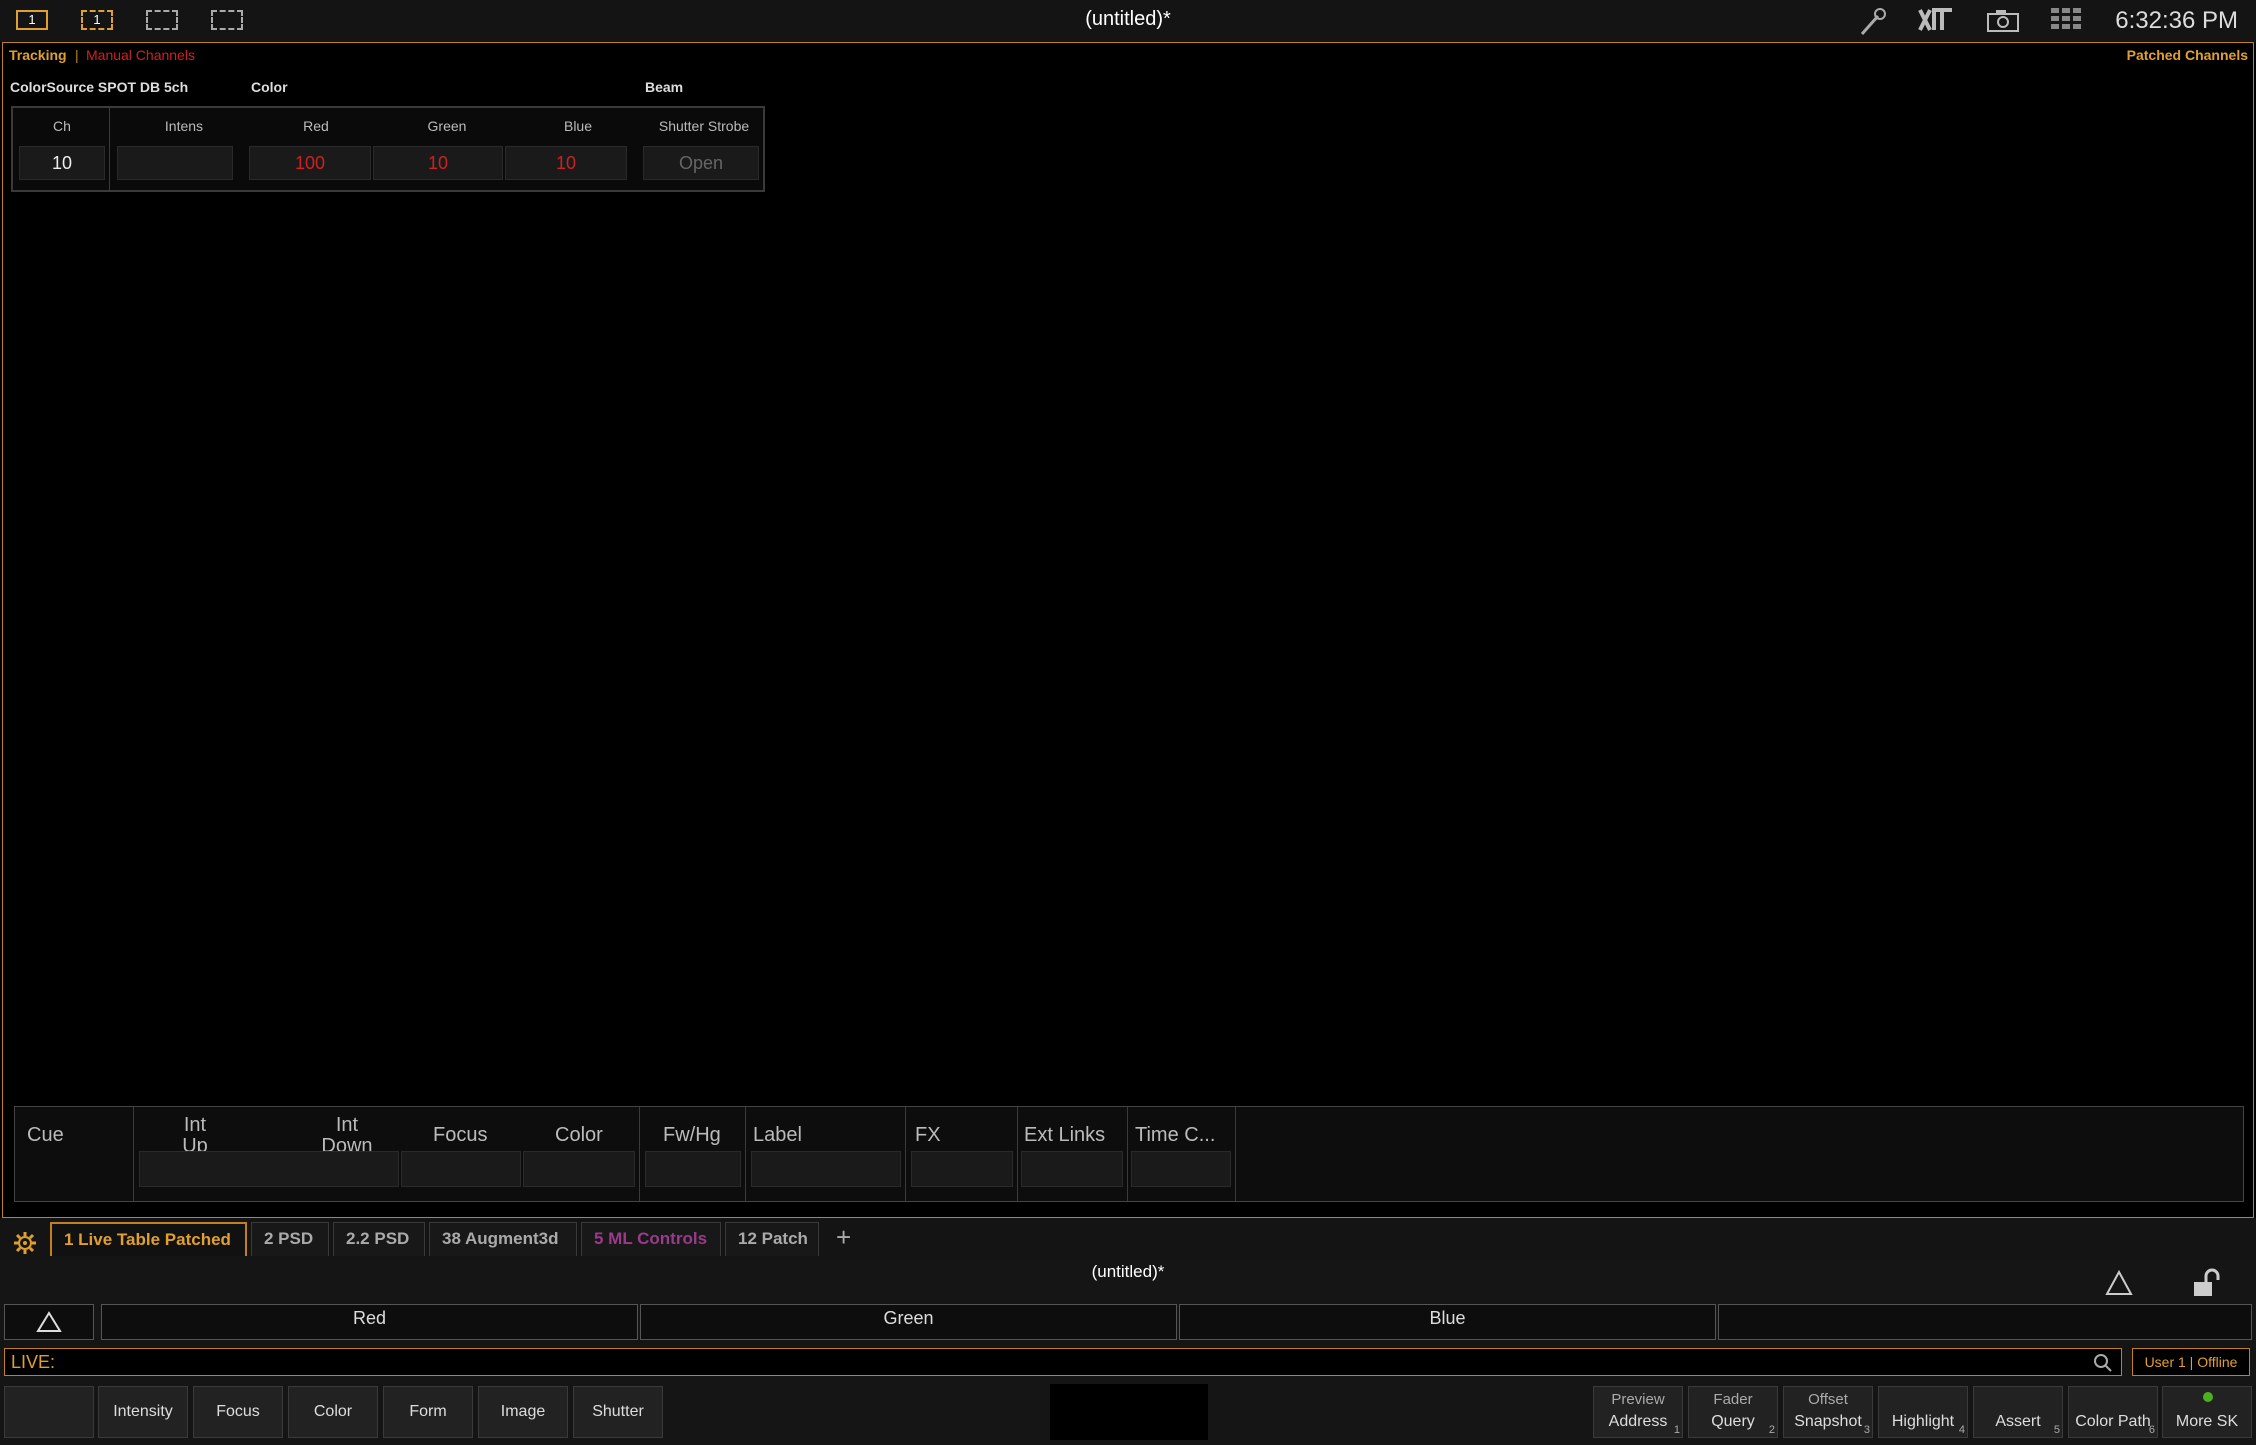 This screenshot has width=2256, height=1445. I want to click on keyboard-icon, so click(2066, 21).